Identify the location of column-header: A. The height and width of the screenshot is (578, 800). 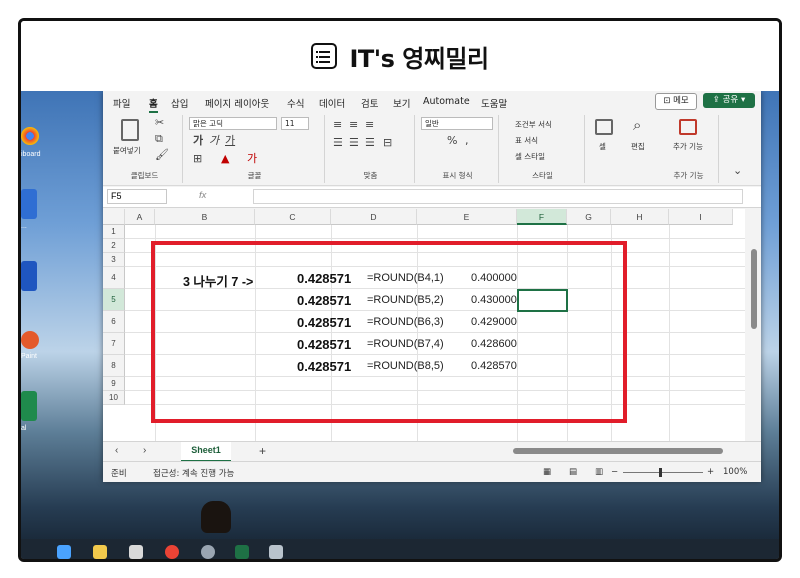
(140, 217).